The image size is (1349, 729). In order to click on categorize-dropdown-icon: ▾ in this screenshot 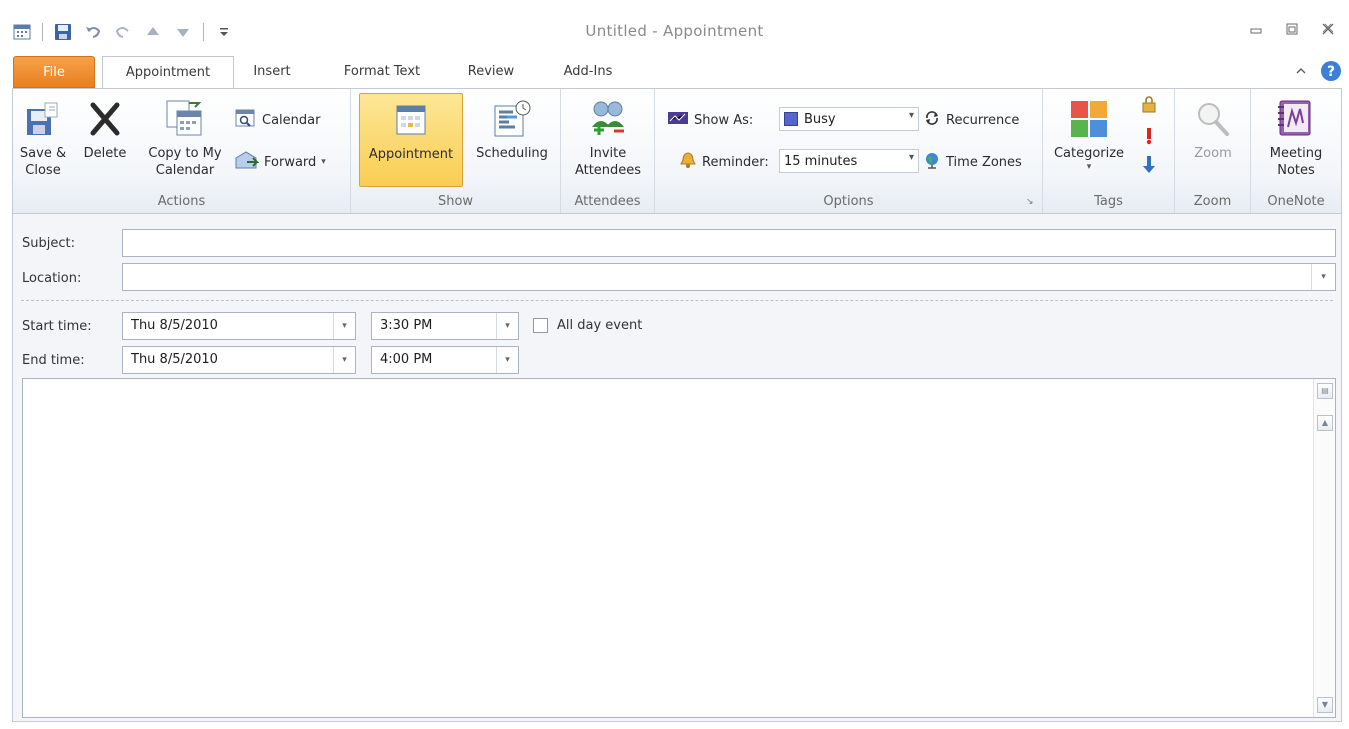, I will do `click(1089, 167)`.